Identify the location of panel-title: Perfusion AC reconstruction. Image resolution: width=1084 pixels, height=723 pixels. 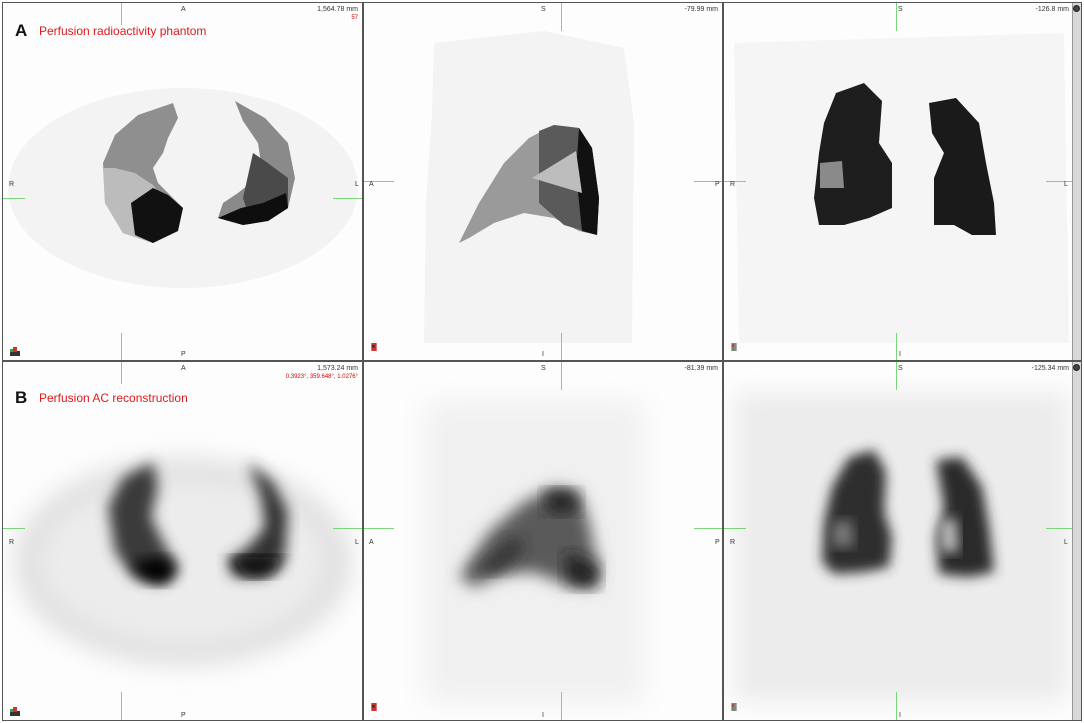
(113, 398).